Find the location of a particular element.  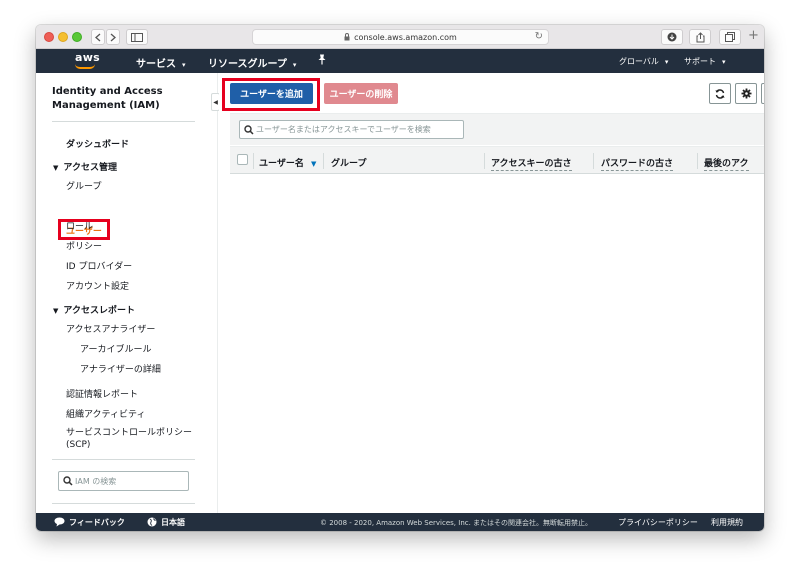

sidebar-icon is located at coordinates (137, 37).